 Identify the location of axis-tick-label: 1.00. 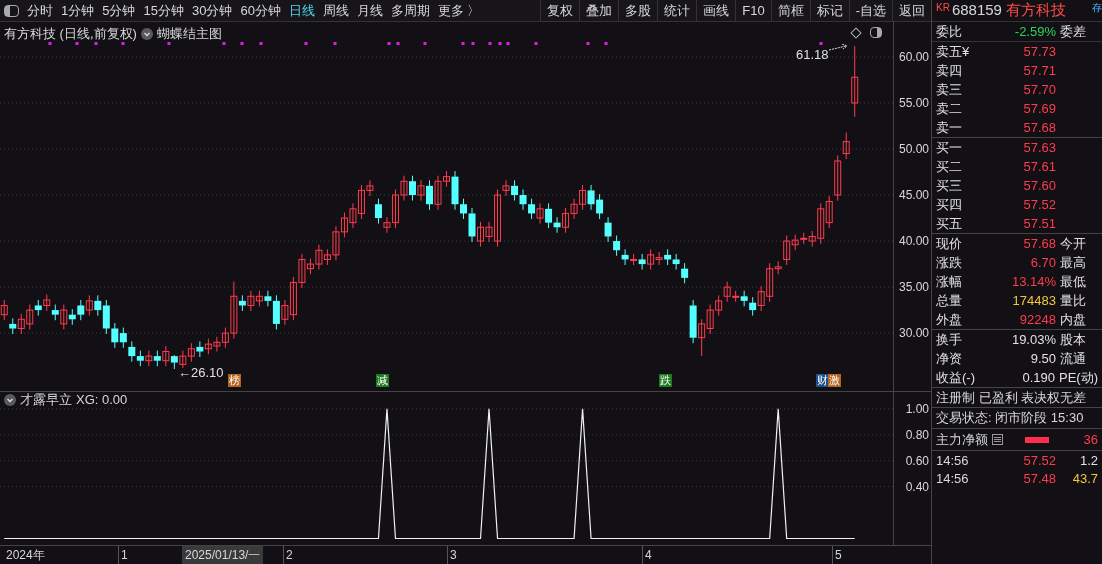
(917, 408).